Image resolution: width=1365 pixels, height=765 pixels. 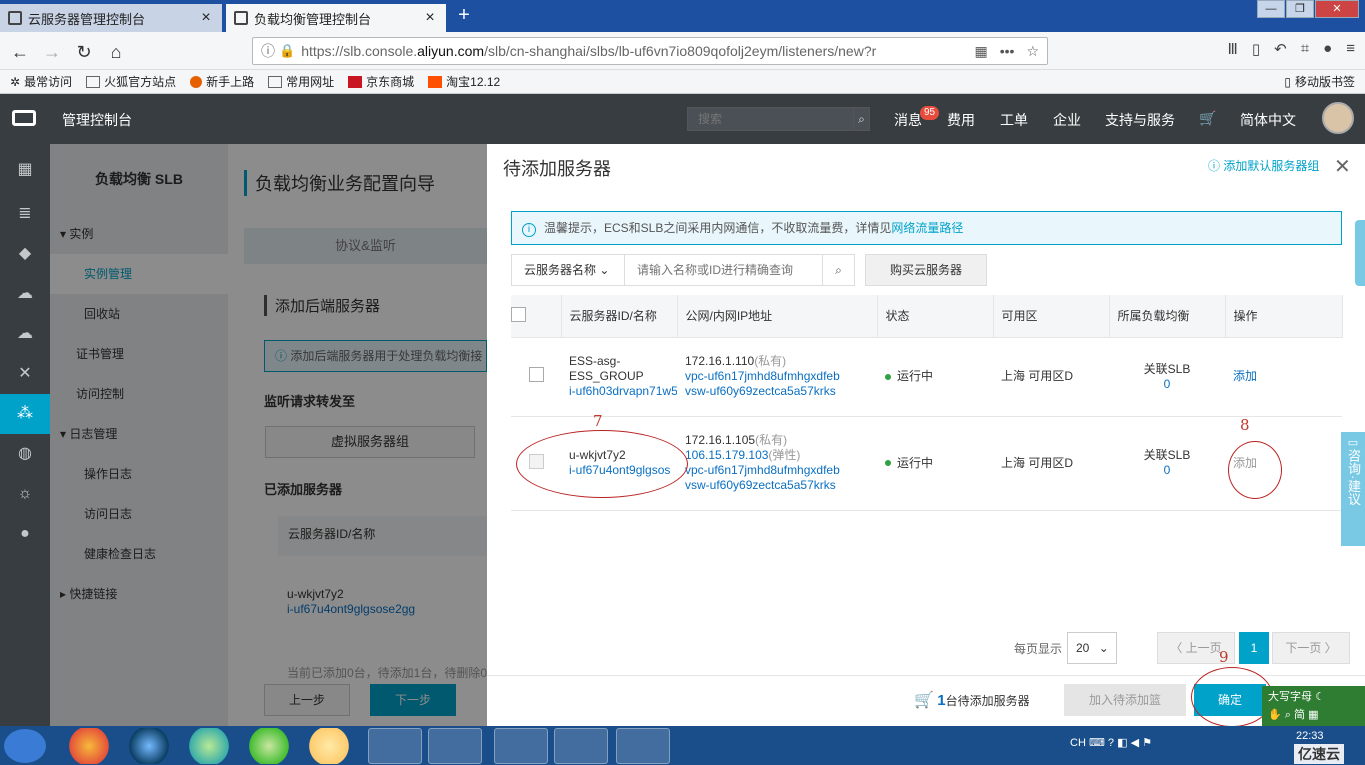 I want to click on qr-code-icon: ▦, so click(x=980, y=51).